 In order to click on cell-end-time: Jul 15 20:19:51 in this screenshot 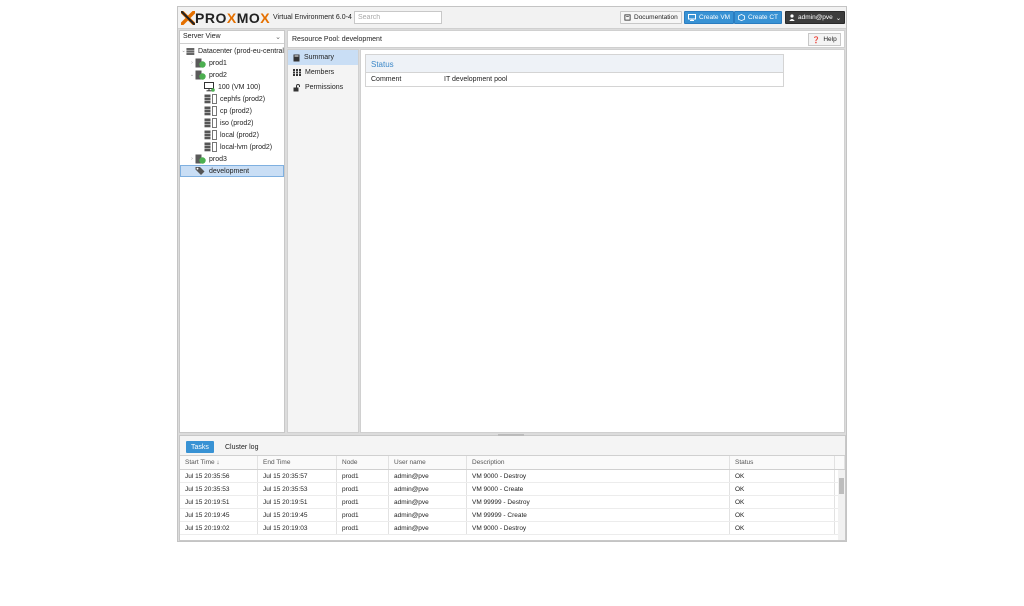, I will do `click(297, 502)`.